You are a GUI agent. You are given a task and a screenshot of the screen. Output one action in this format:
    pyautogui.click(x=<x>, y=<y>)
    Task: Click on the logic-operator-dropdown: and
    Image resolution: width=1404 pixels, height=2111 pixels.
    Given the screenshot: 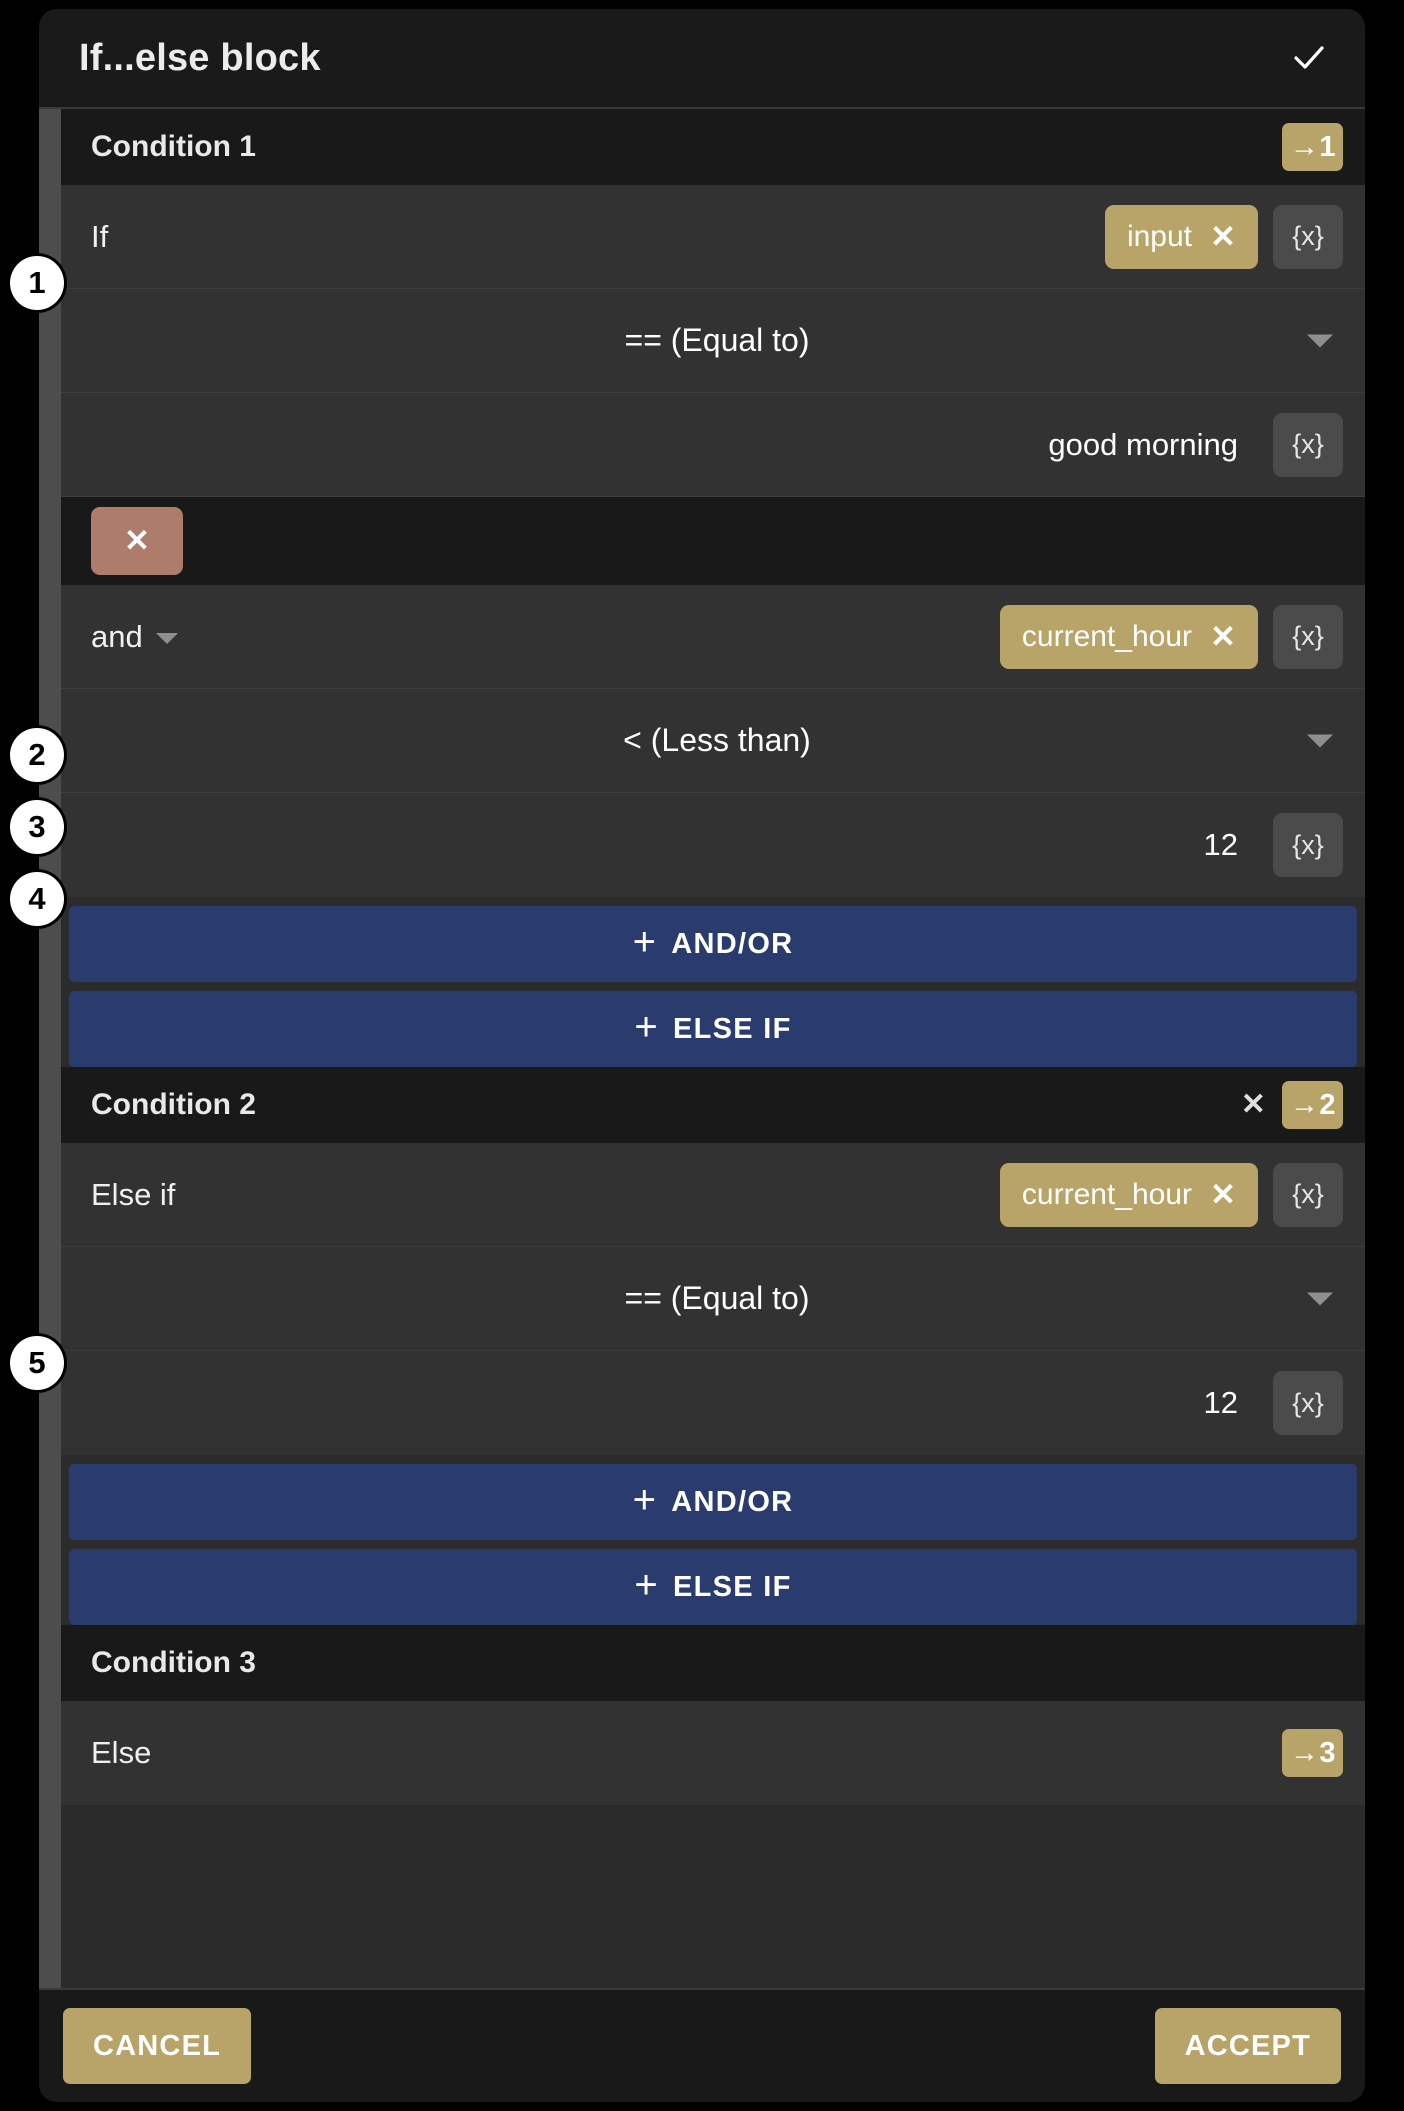 What is the action you would take?
    pyautogui.click(x=134, y=637)
    